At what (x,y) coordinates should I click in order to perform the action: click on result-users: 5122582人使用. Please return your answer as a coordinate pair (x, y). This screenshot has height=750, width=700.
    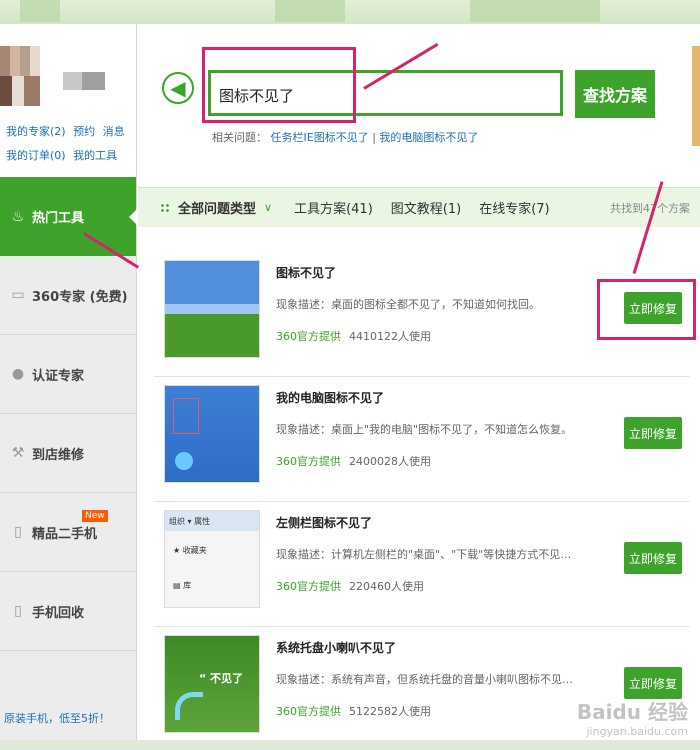
    Looking at the image, I should click on (390, 711).